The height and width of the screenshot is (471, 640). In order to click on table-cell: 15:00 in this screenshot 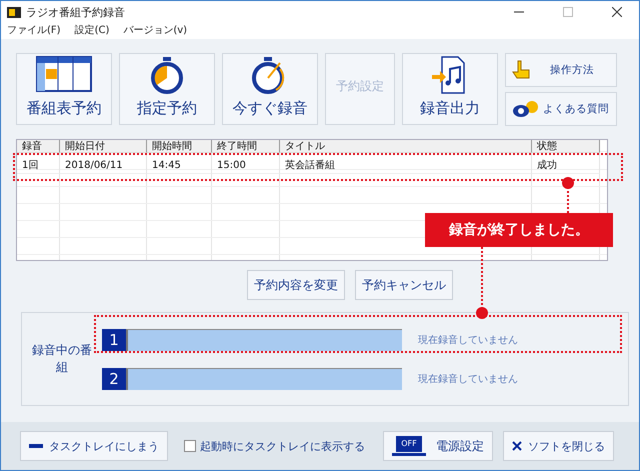, I will do `click(246, 165)`.